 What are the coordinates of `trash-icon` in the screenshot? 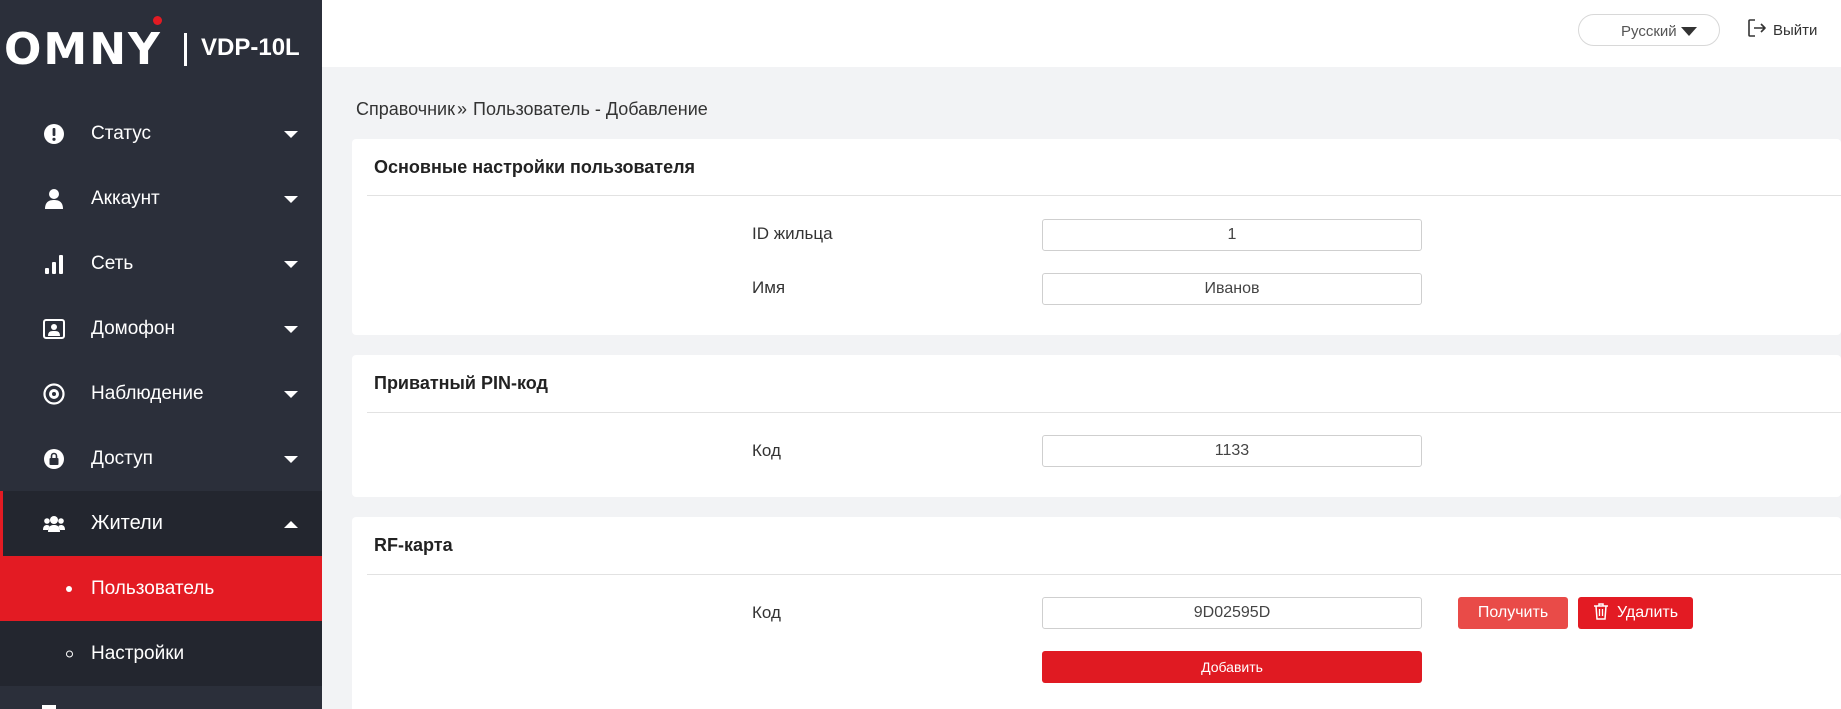 It's located at (1601, 613).